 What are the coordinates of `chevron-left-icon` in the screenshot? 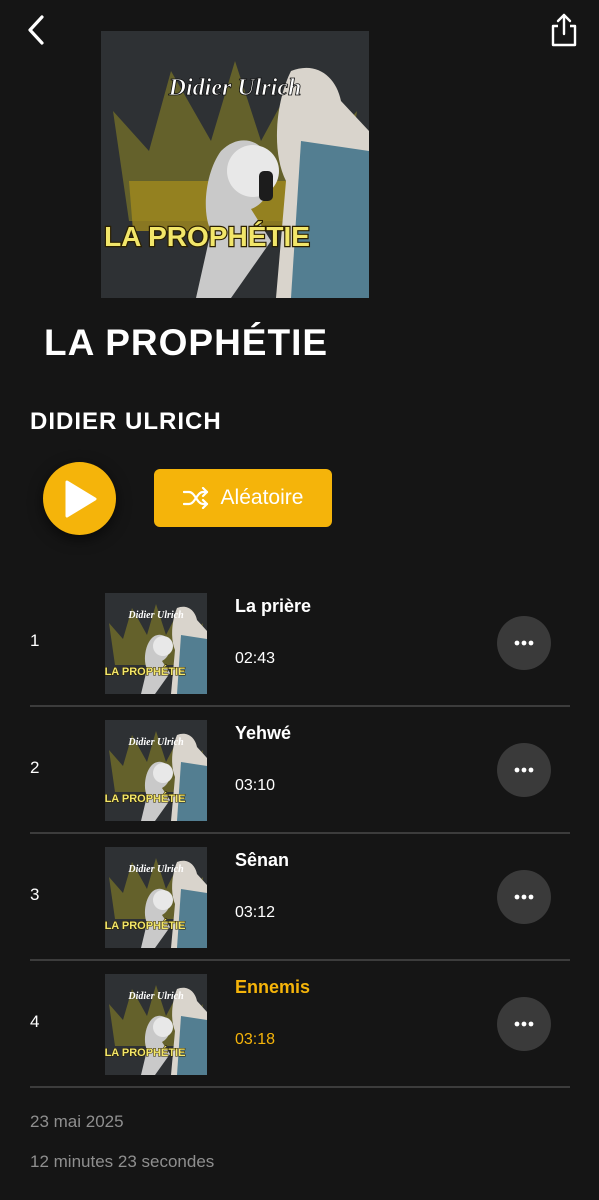 It's located at (36, 30).